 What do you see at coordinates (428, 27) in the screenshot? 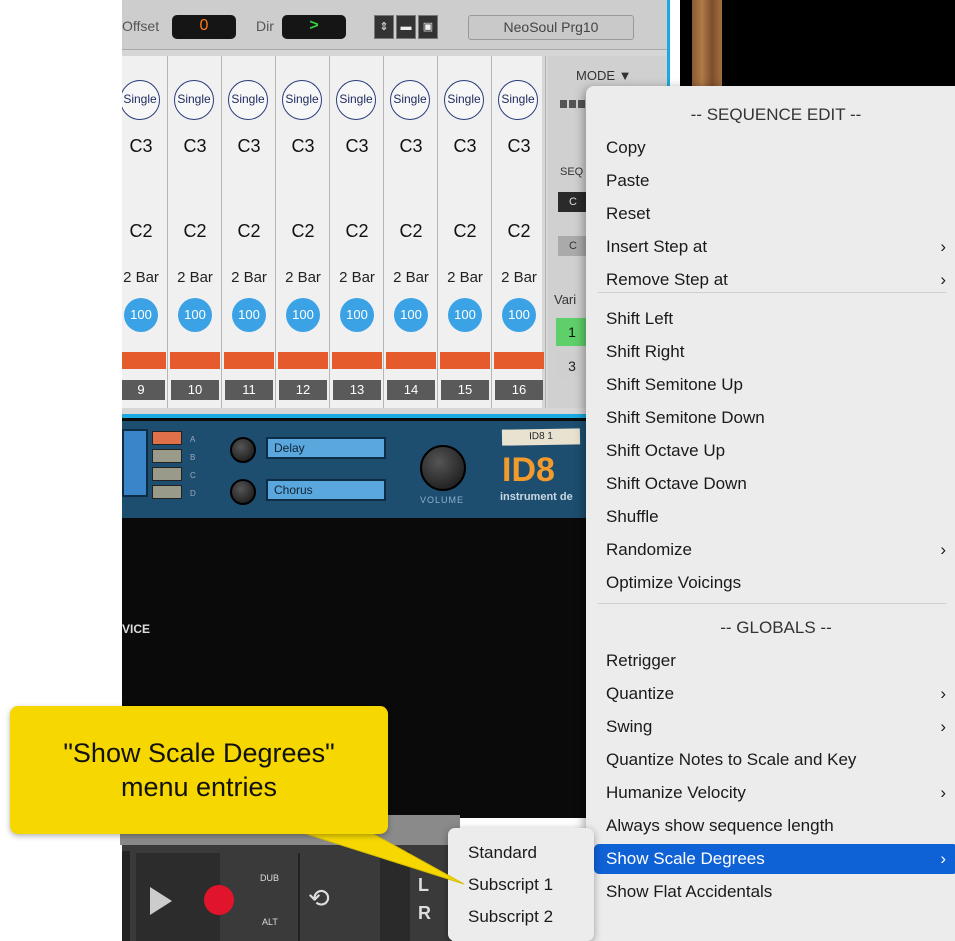
I see `save-icon: ▣` at bounding box center [428, 27].